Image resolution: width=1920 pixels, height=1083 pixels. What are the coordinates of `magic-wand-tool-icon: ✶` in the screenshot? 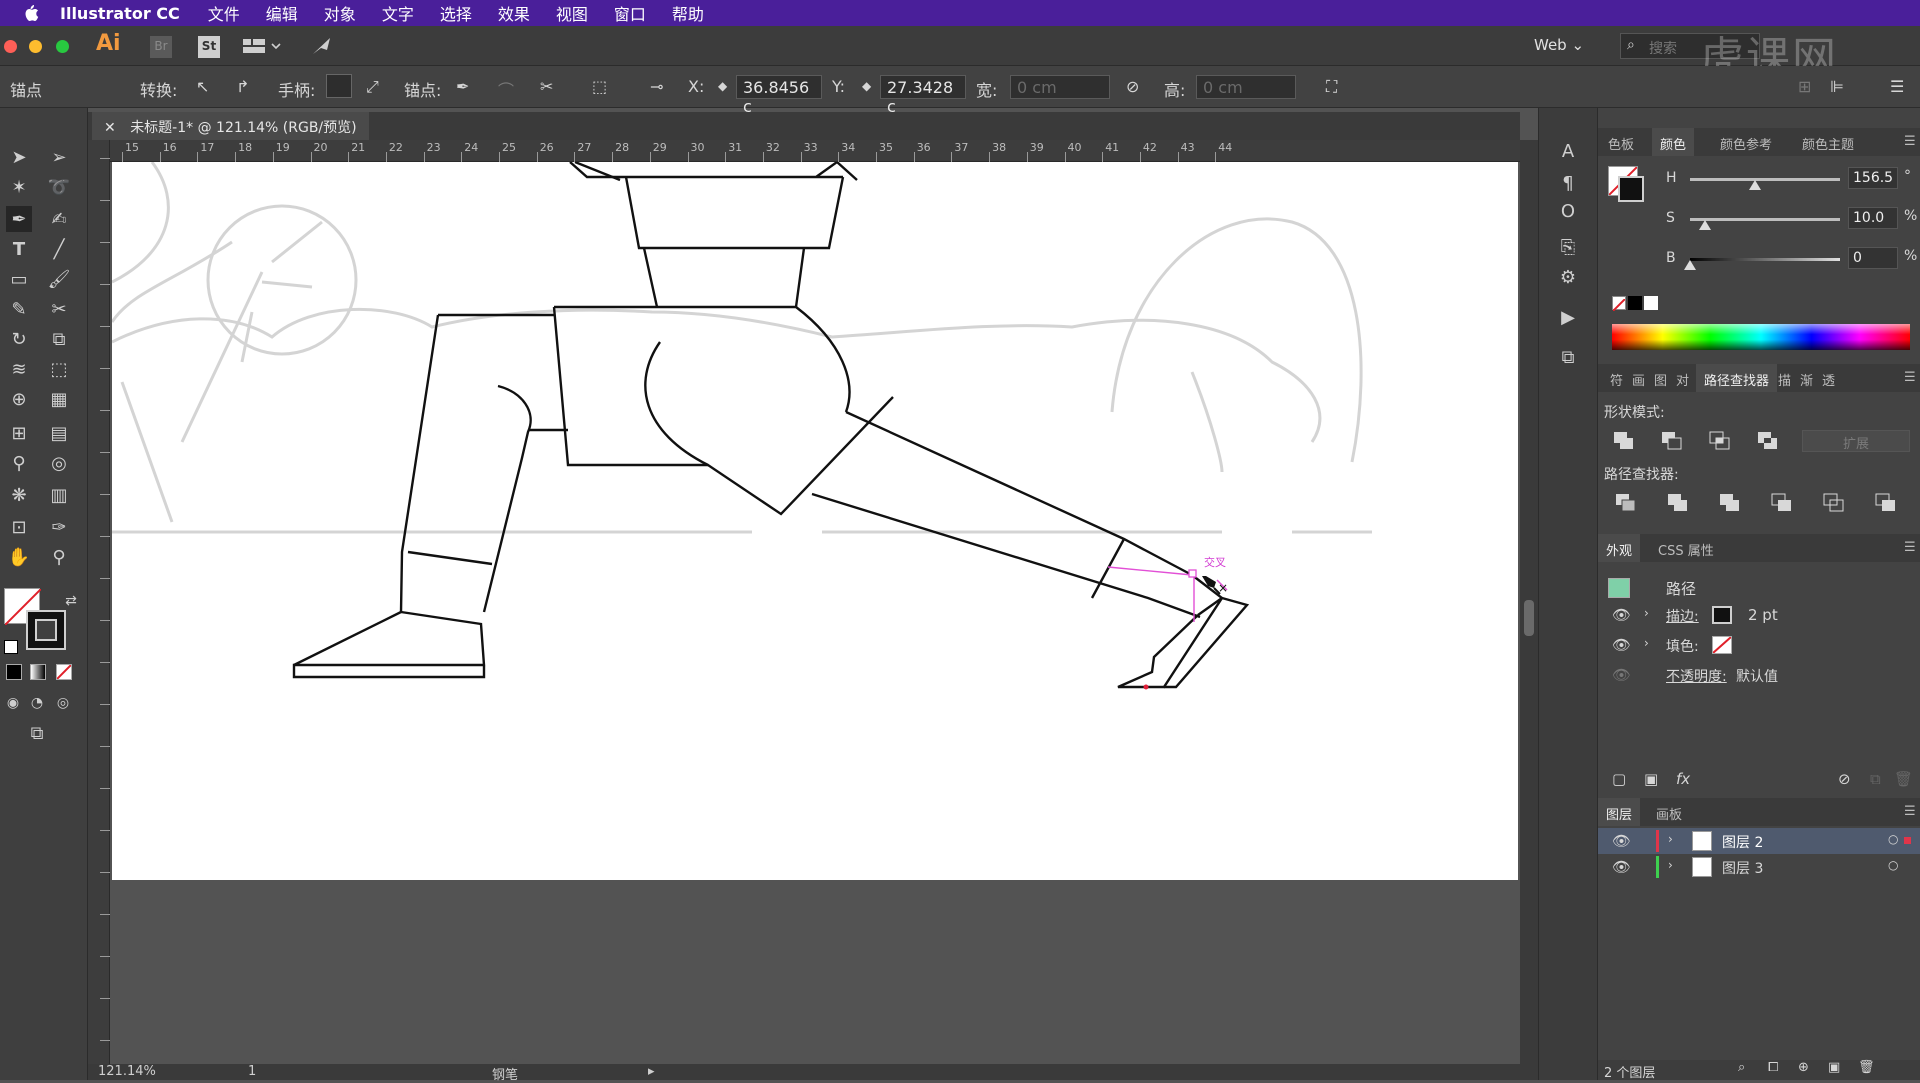 It's located at (19, 187).